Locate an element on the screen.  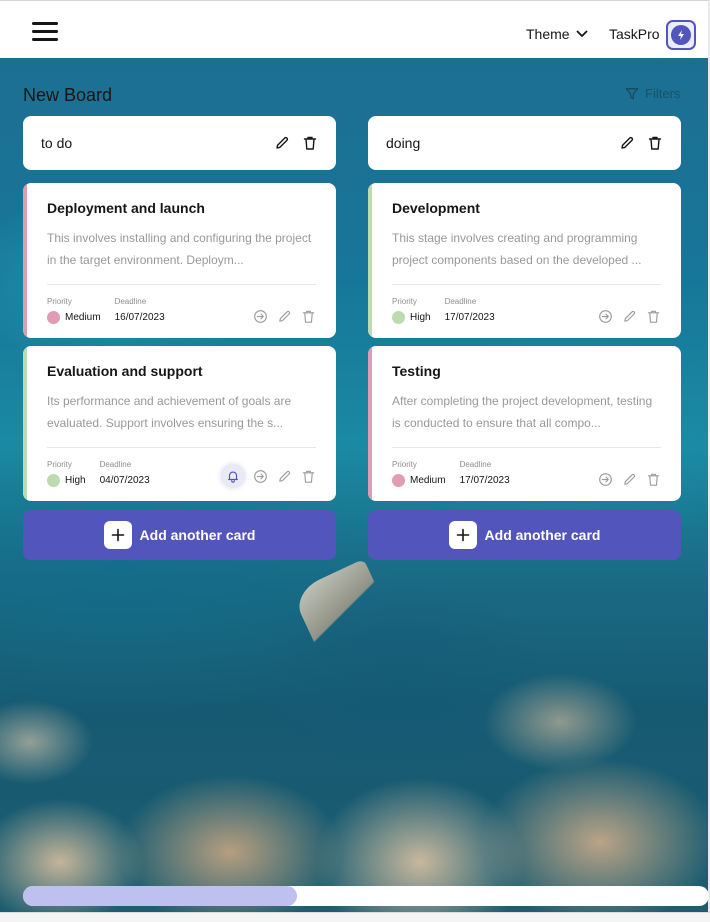
avatar is located at coordinates (681, 35).